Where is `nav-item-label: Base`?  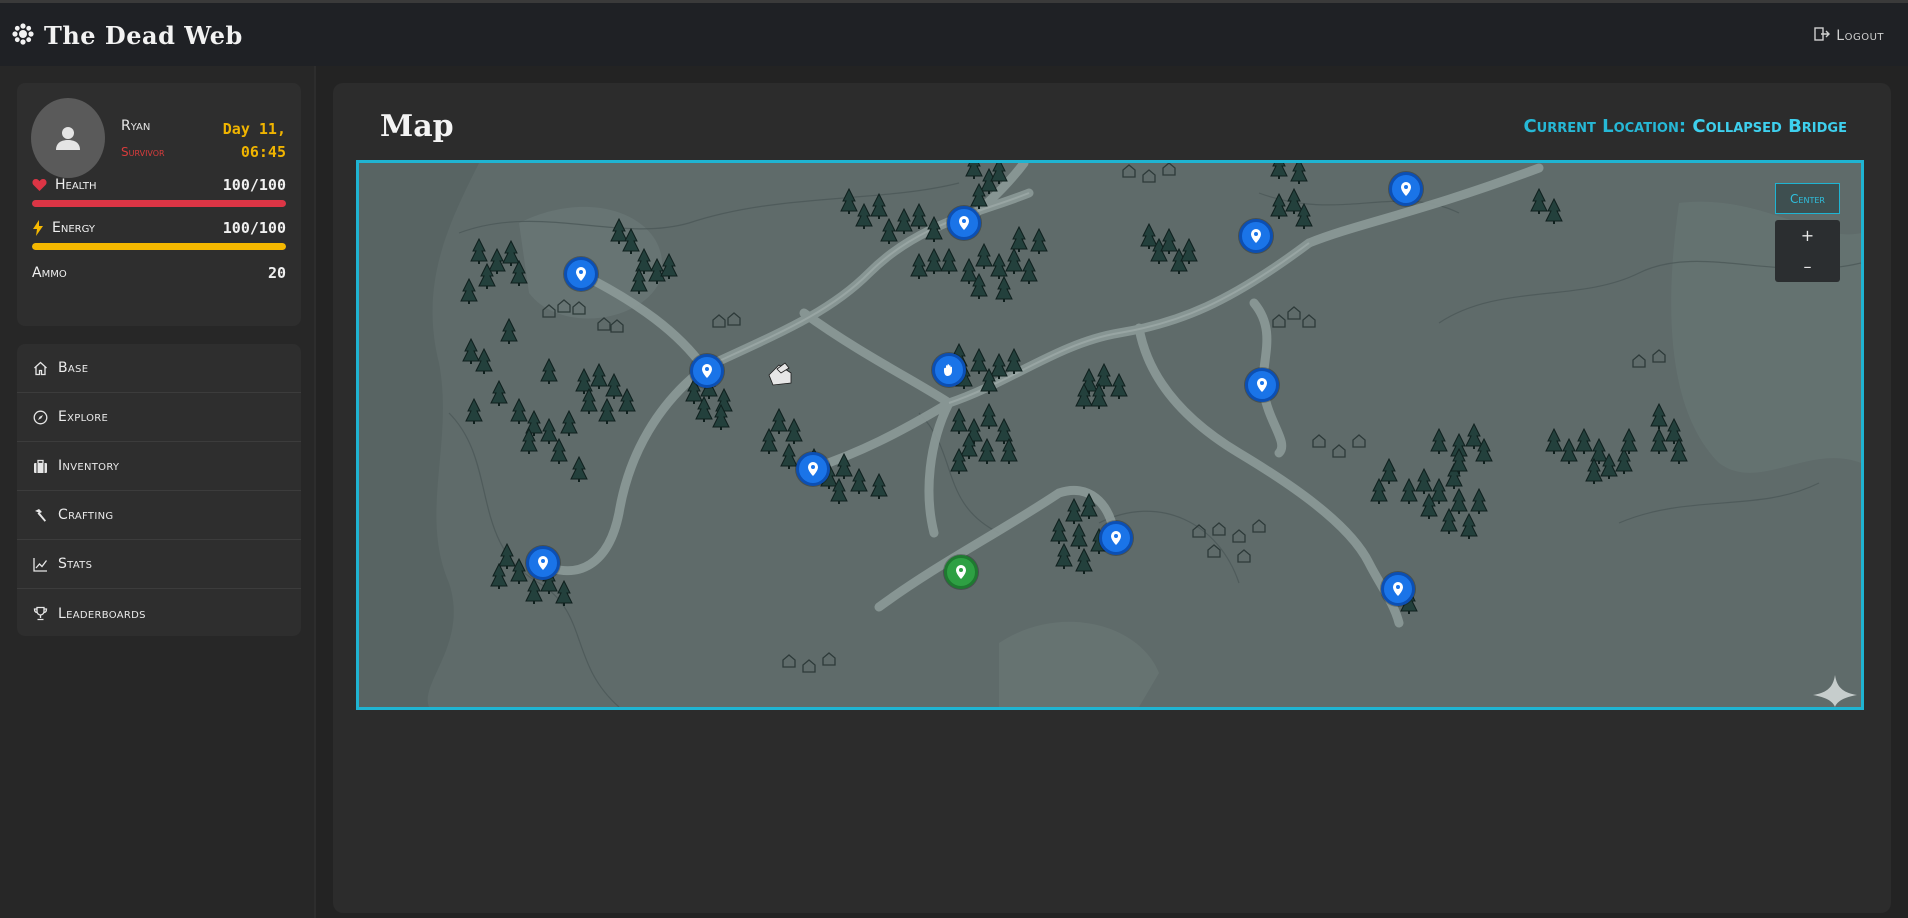
nav-item-label: Base is located at coordinates (73, 368).